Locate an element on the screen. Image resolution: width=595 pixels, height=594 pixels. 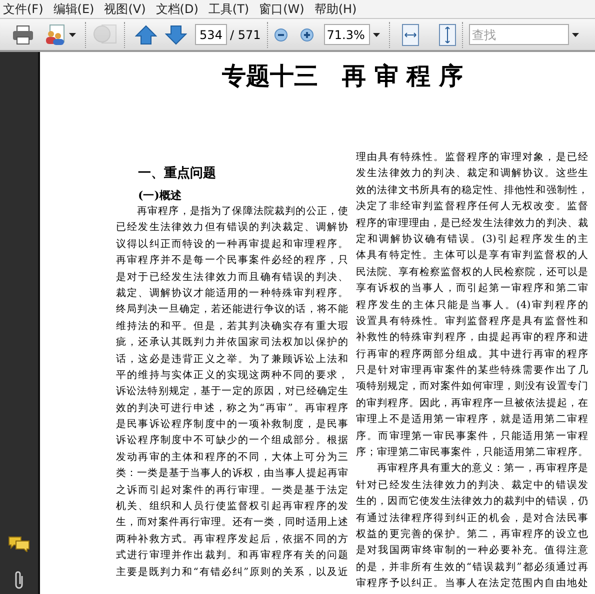
text-line: 的审判程序。因此，再审程序一旦被依法提起，在 is located at coordinates (472, 403).